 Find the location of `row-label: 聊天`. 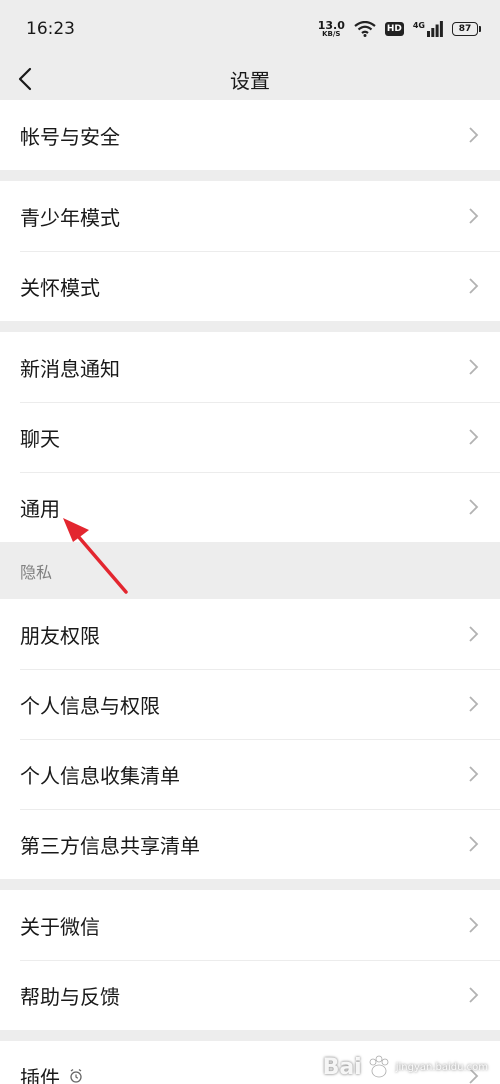

row-label: 聊天 is located at coordinates (40, 438).